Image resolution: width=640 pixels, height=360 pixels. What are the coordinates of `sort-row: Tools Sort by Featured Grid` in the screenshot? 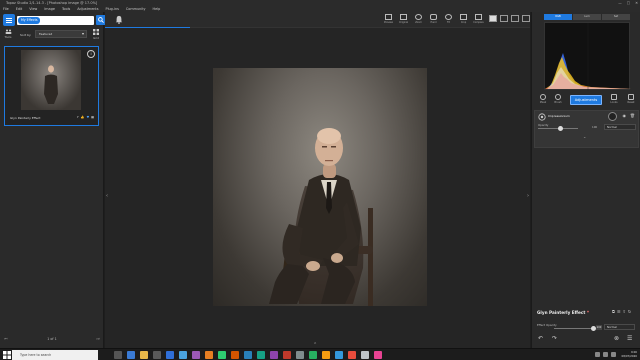 It's located at (52, 36).